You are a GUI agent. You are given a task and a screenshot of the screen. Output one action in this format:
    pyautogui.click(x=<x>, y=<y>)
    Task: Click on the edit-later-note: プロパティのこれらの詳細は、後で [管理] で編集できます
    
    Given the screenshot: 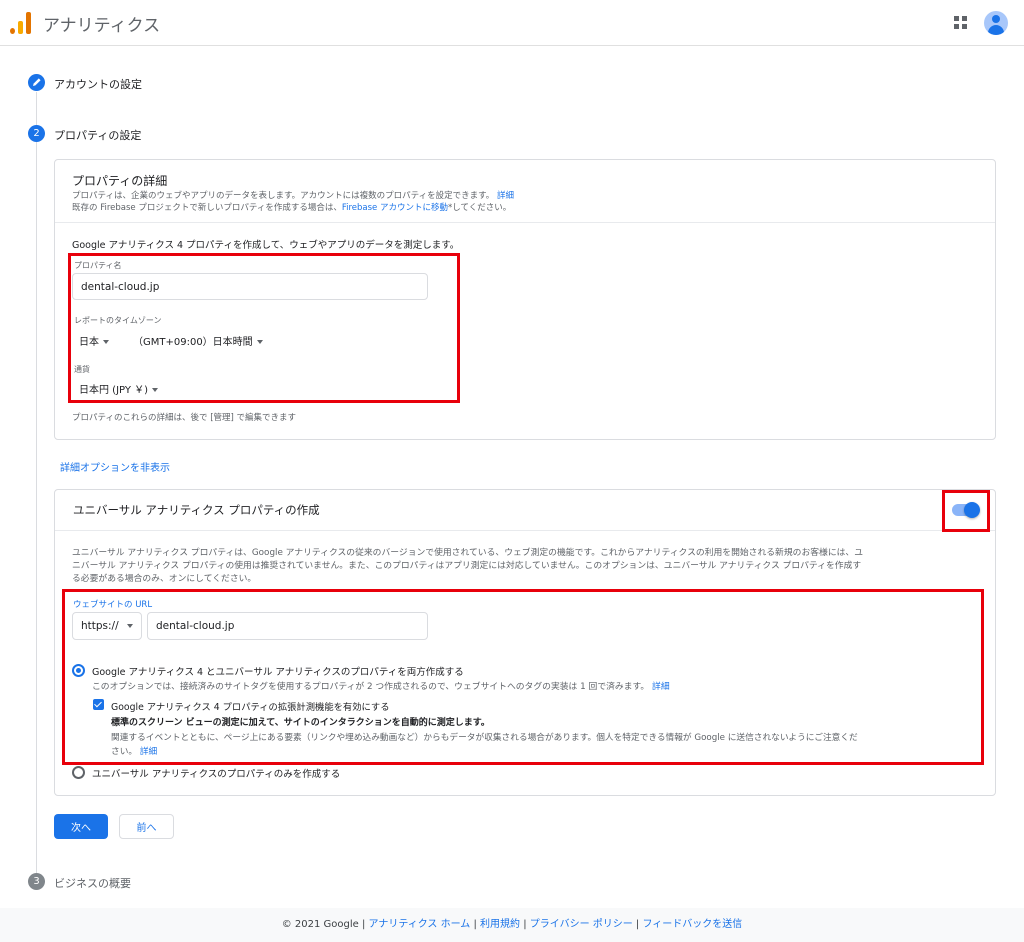 What is the action you would take?
    pyautogui.click(x=184, y=418)
    